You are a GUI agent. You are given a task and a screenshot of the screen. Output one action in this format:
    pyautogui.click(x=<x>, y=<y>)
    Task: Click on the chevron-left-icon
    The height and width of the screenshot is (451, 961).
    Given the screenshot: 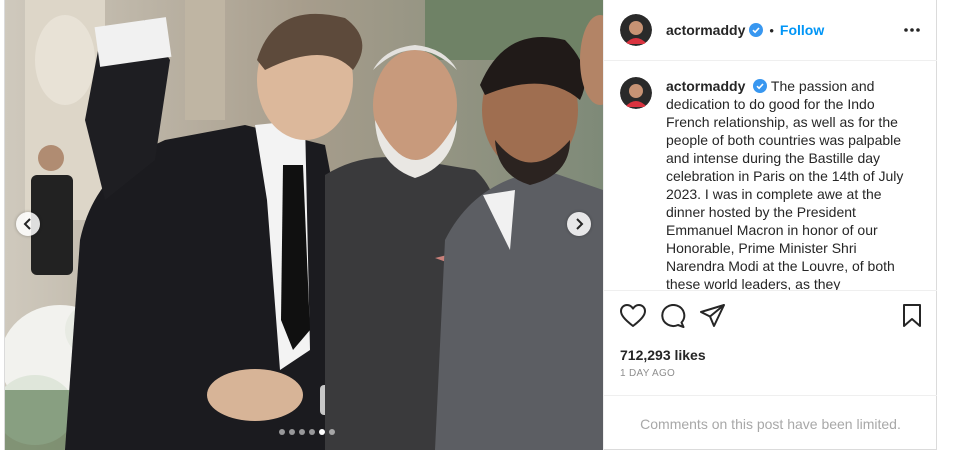 What is the action you would take?
    pyautogui.click(x=27, y=224)
    